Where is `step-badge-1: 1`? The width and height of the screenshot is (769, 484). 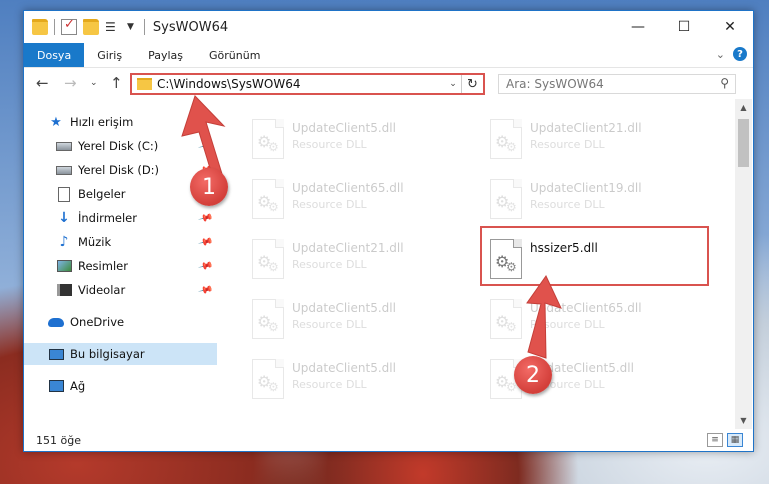 step-badge-1: 1 is located at coordinates (209, 187).